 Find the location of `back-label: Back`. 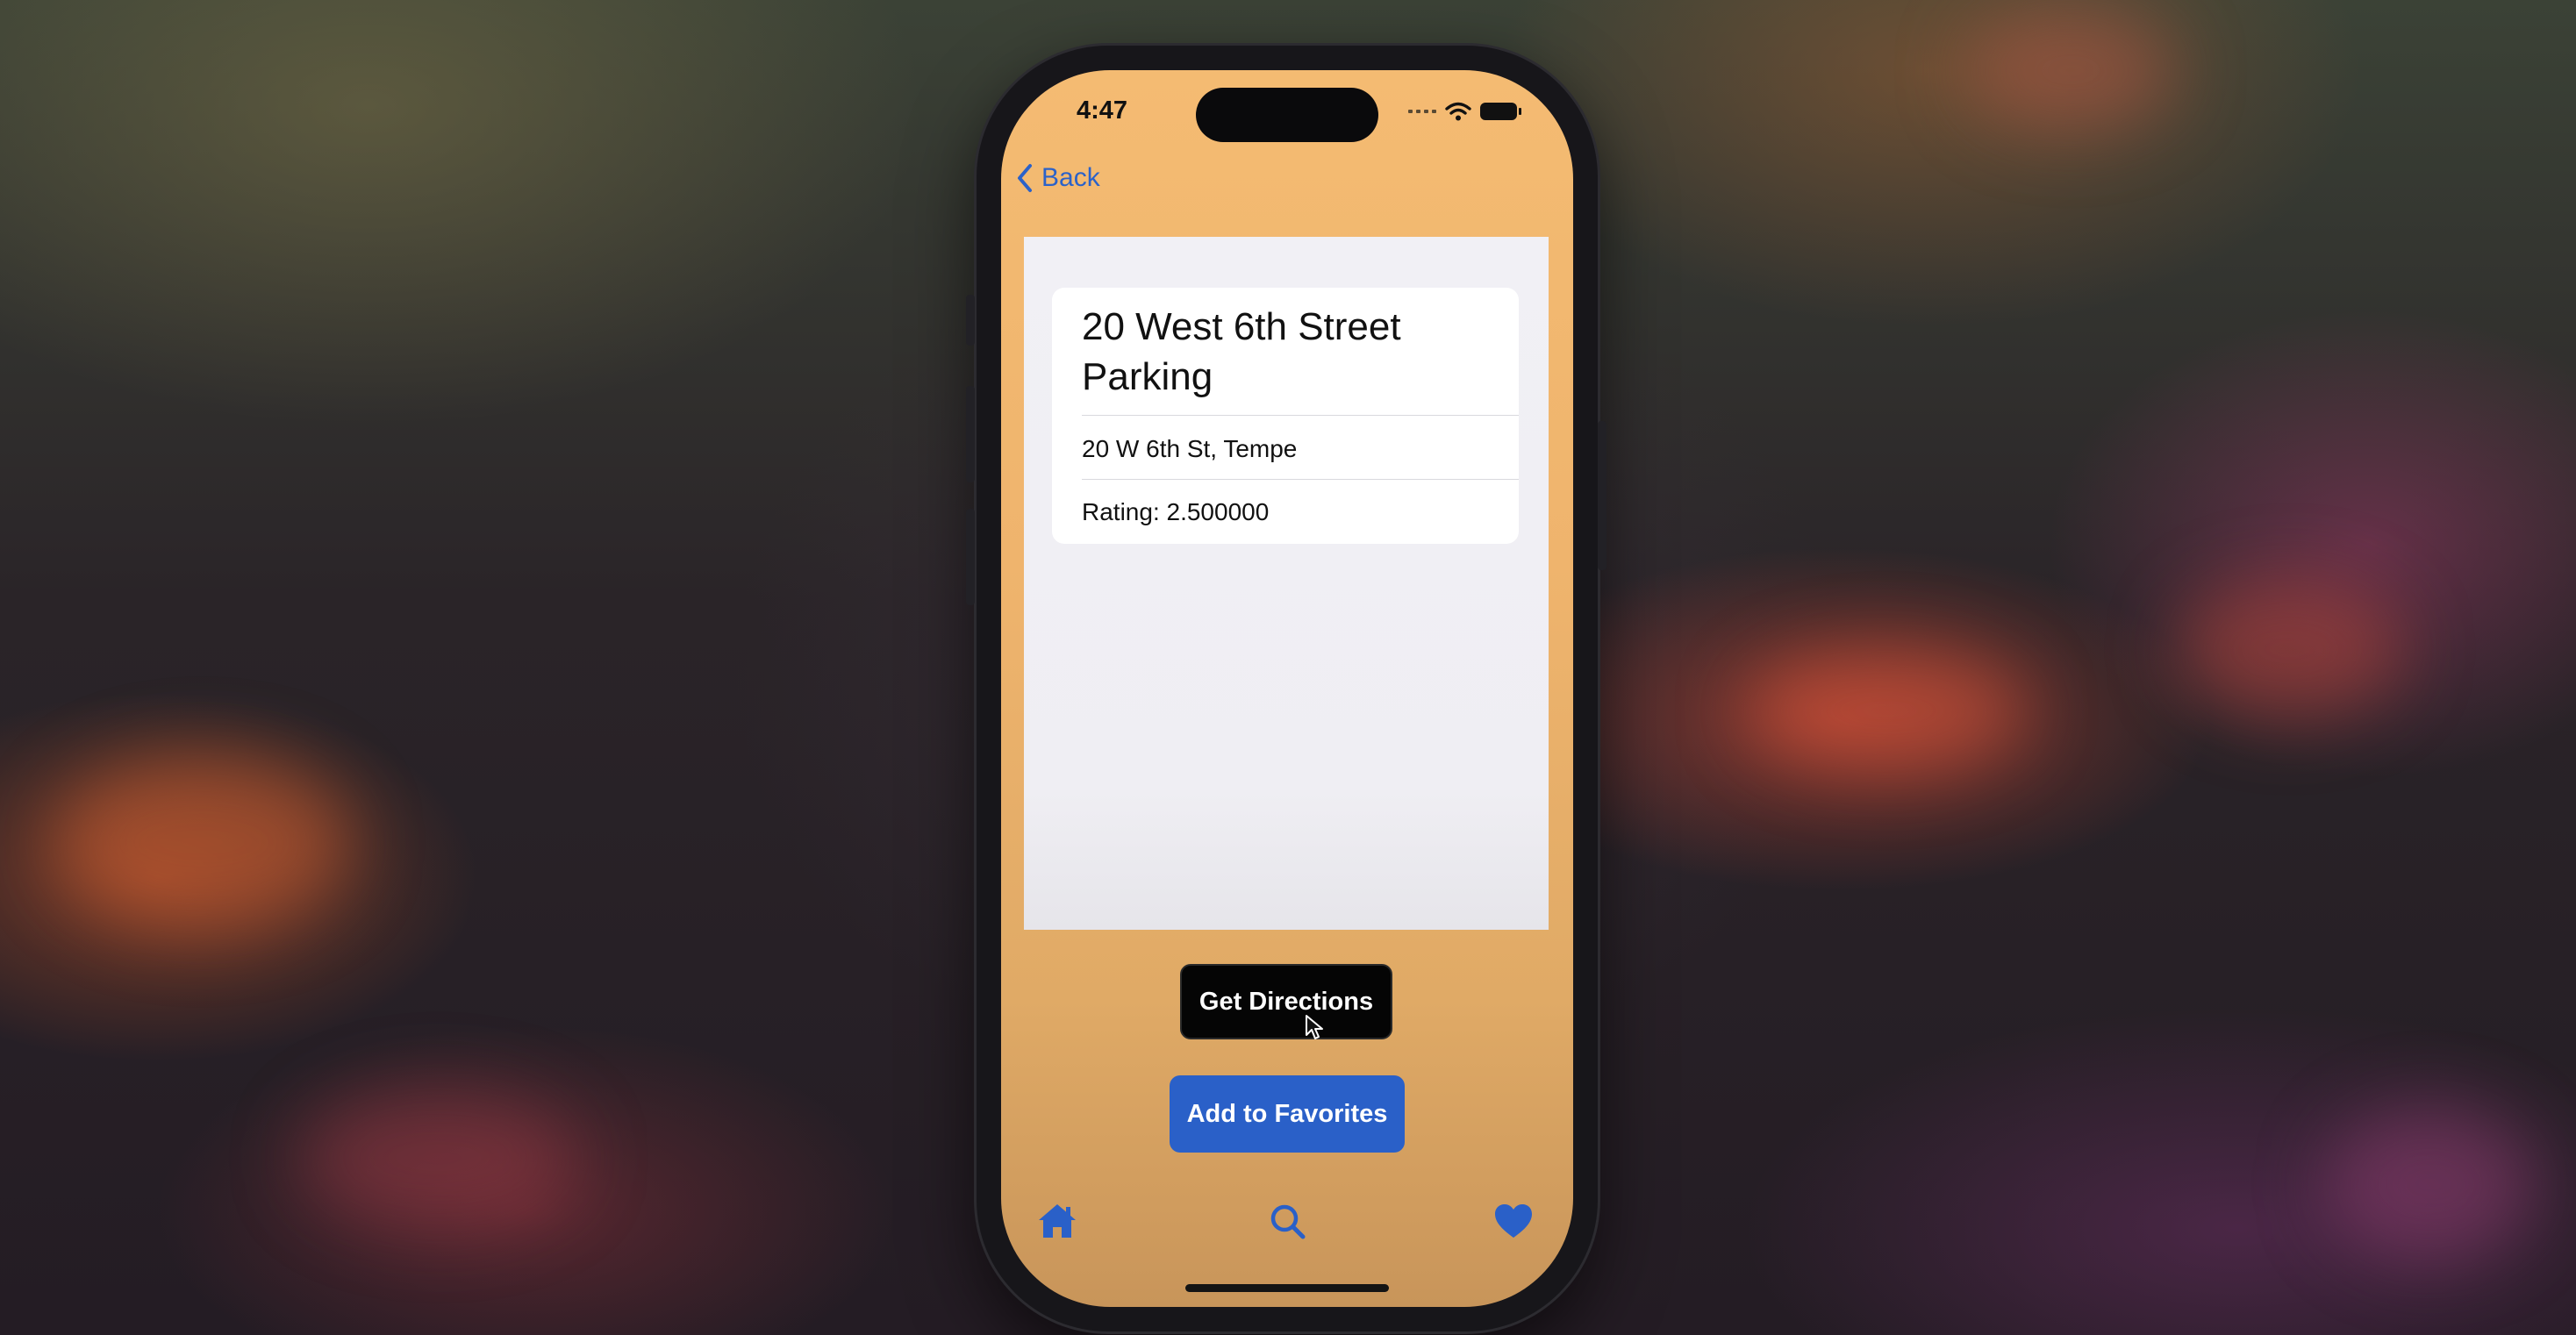

back-label: Back is located at coordinates (1070, 177).